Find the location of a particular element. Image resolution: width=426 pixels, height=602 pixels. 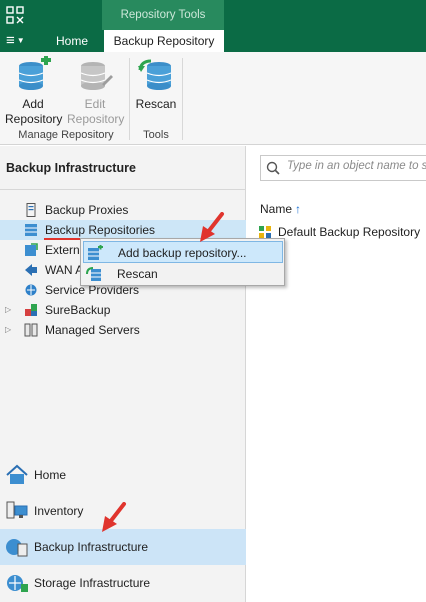

tree-item-label: Backup Proxies is located at coordinates (87, 210).